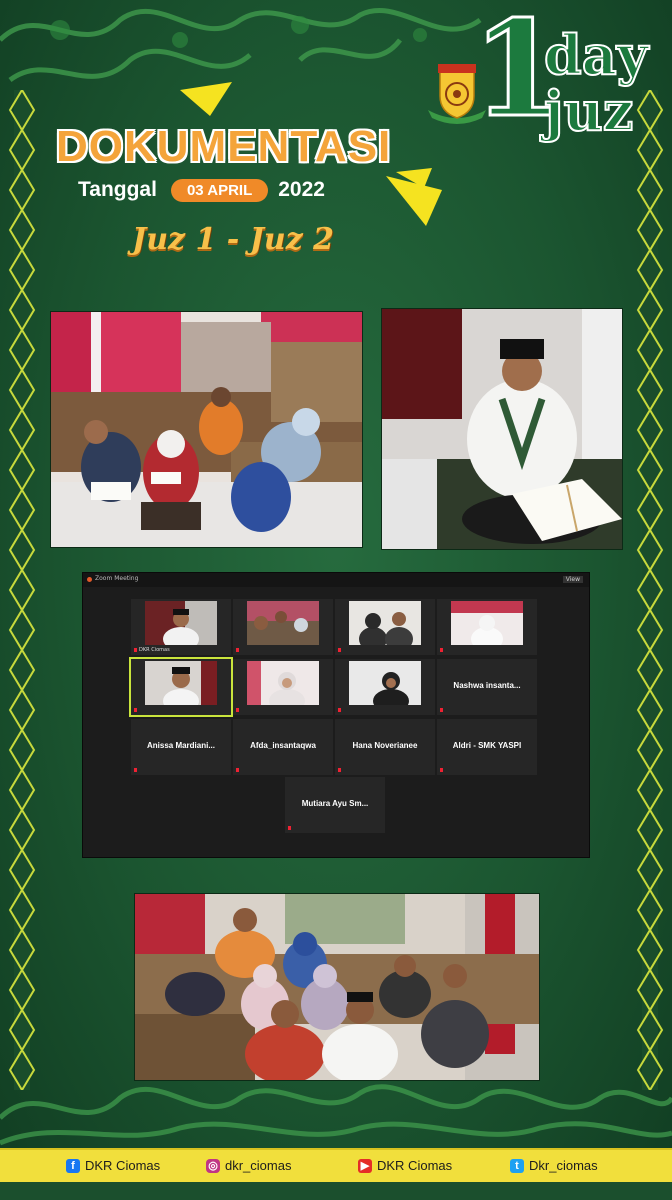  Describe the element at coordinates (596, 55) in the screenshot. I see `logo-word-day: day` at that location.